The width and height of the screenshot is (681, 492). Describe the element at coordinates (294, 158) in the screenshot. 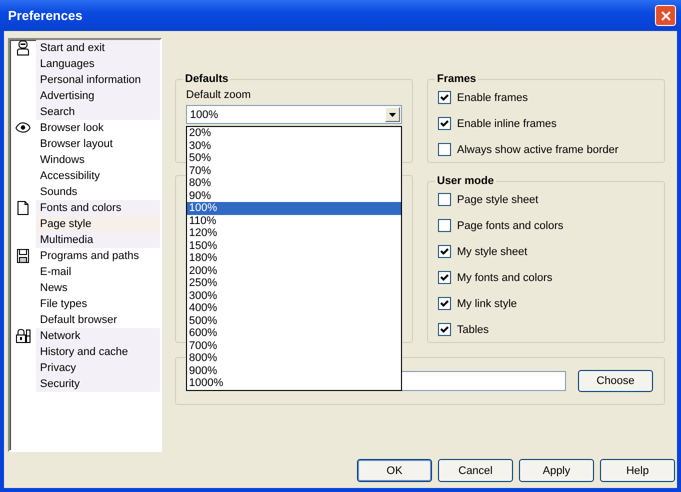

I see `list-option: 50%` at that location.